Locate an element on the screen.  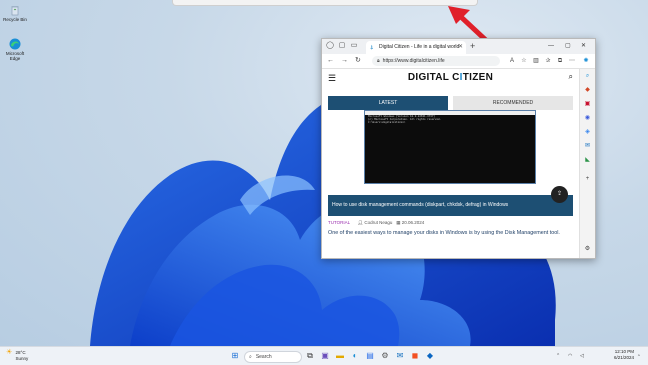
store-icon: ▤ is located at coordinates (370, 356).